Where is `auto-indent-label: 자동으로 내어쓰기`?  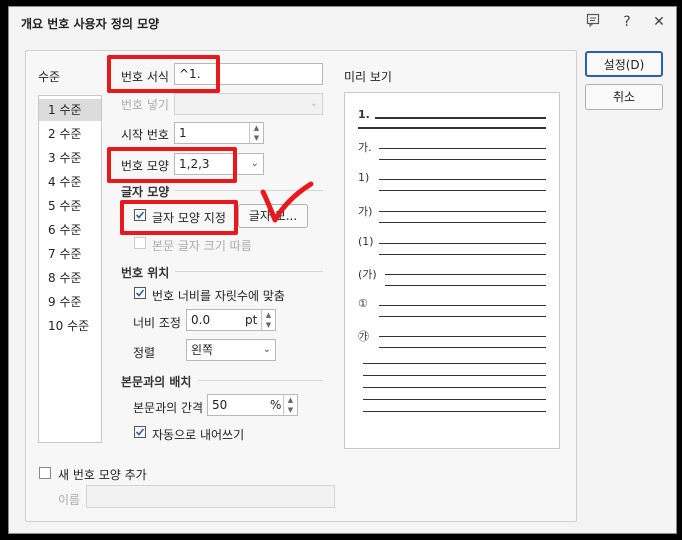 auto-indent-label: 자동으로 내어쓰기 is located at coordinates (198, 434).